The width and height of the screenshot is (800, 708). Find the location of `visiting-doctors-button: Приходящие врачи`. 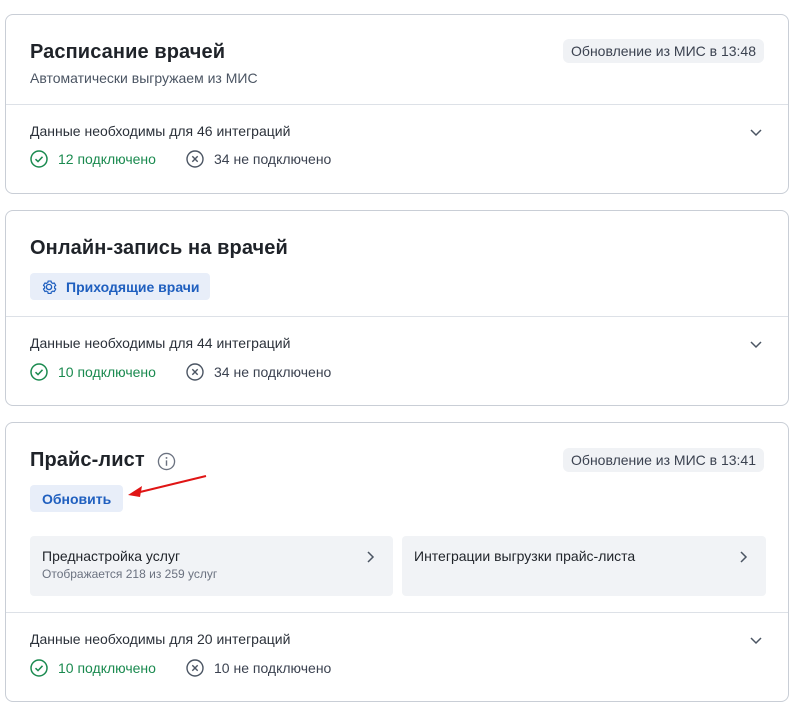

visiting-doctors-button: Приходящие врачи is located at coordinates (120, 286).